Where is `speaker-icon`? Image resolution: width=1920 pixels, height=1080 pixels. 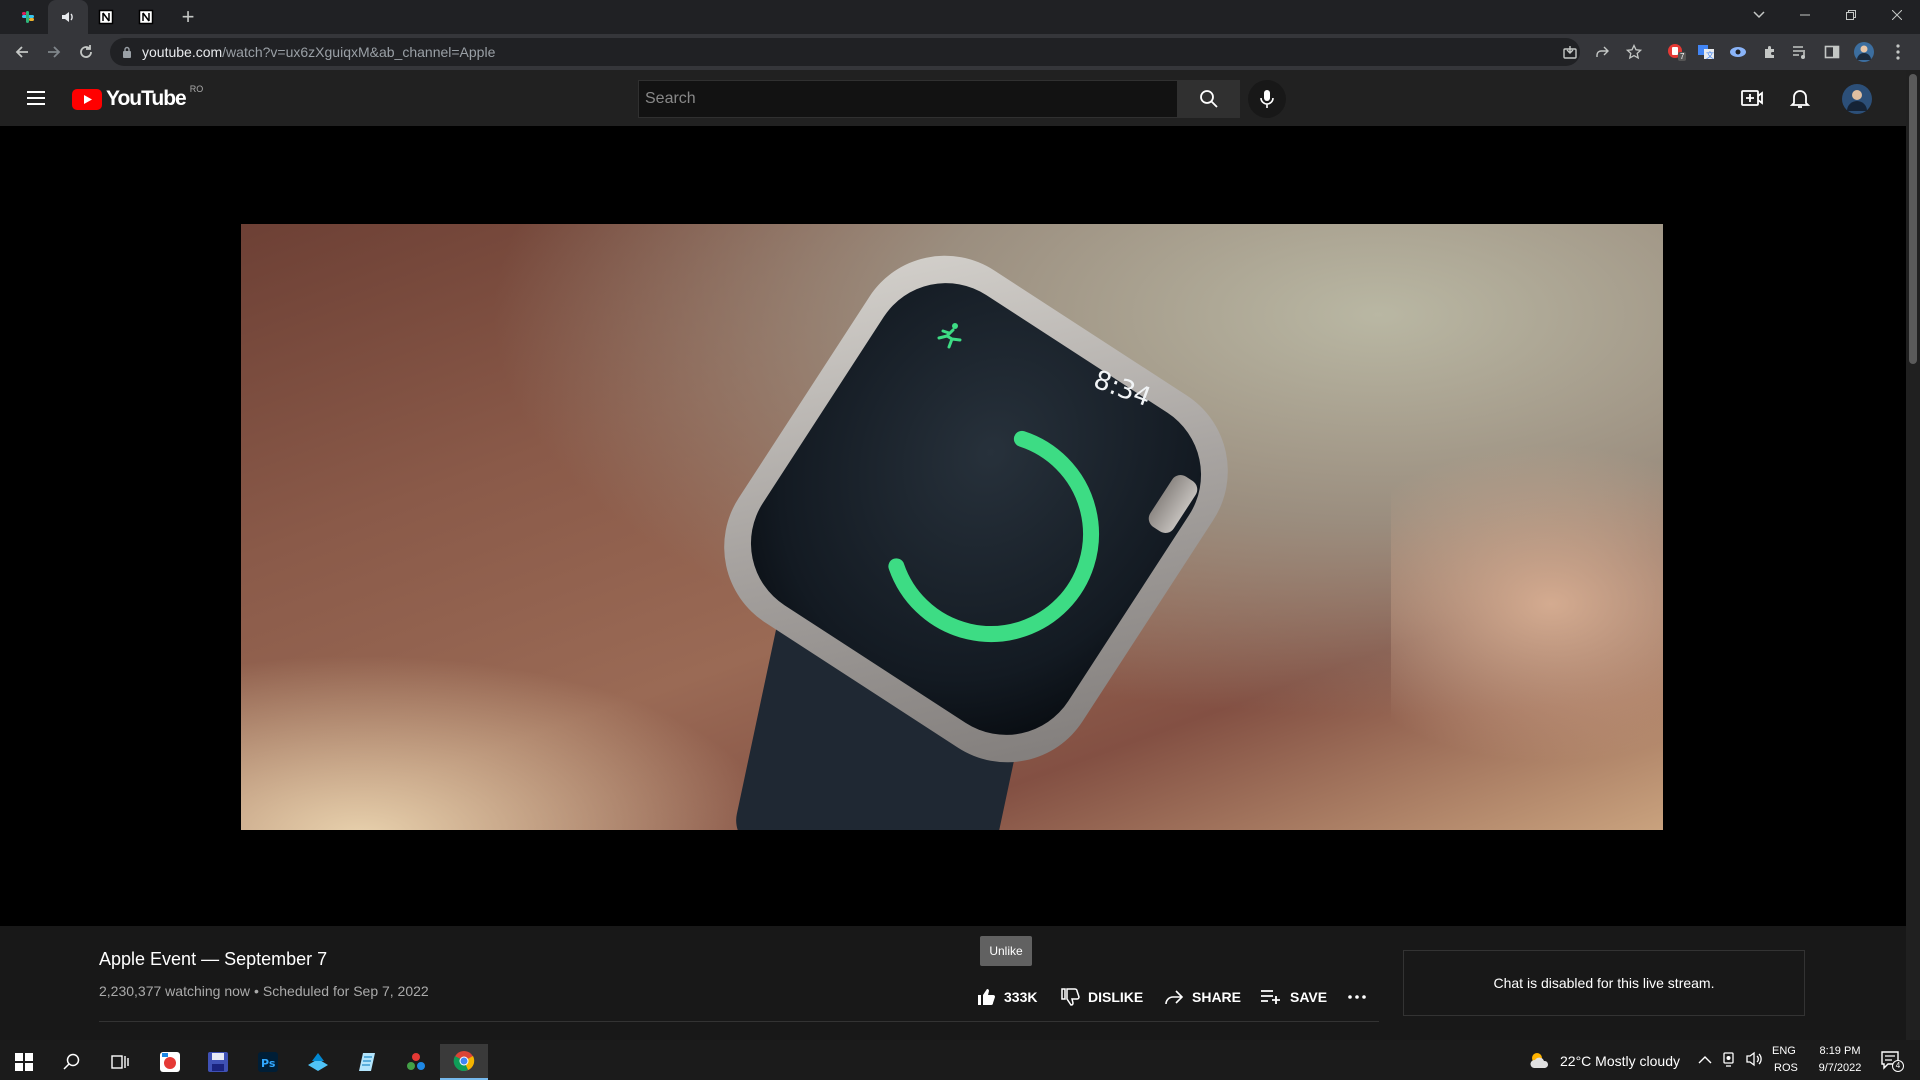
speaker-icon is located at coordinates (67, 17).